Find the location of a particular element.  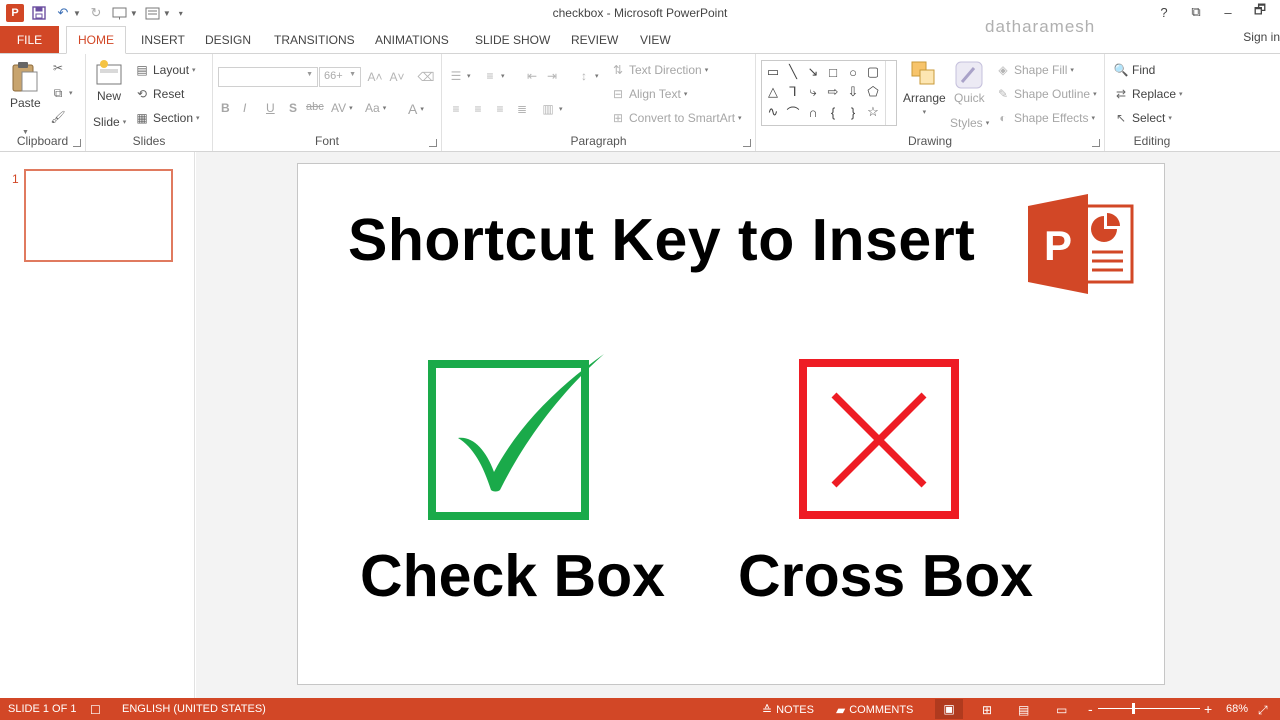

slide-title: Shortcut Key to Insert is located at coordinates (661, 240).